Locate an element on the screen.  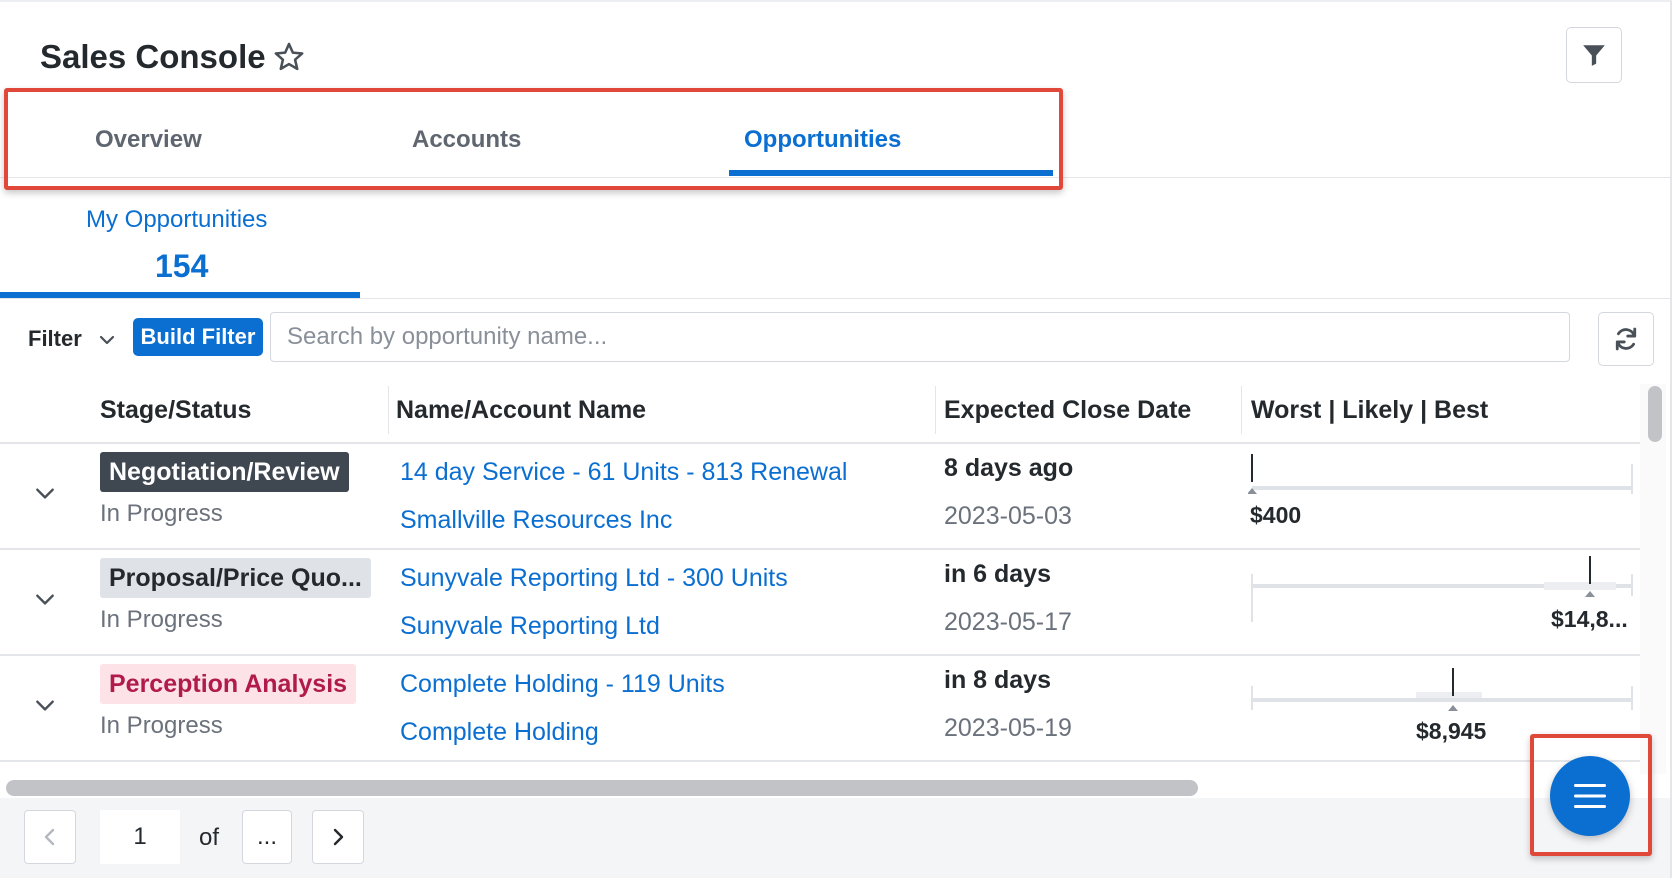
divider is located at coordinates (836, 298).